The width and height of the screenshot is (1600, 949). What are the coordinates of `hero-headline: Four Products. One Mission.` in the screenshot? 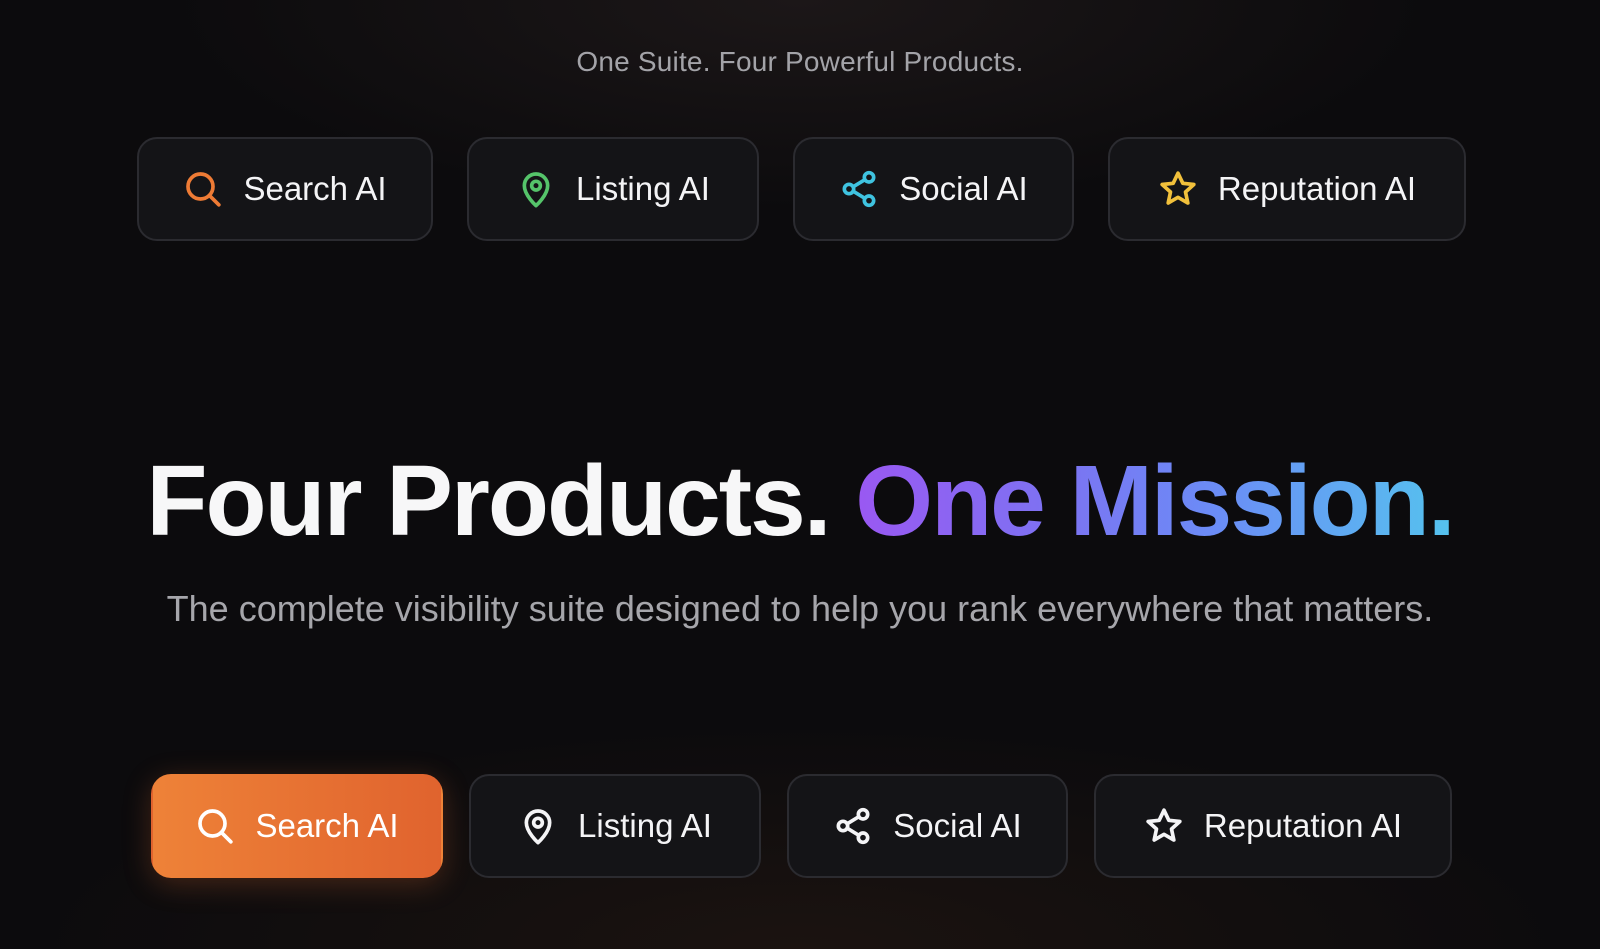 It's located at (800, 501).